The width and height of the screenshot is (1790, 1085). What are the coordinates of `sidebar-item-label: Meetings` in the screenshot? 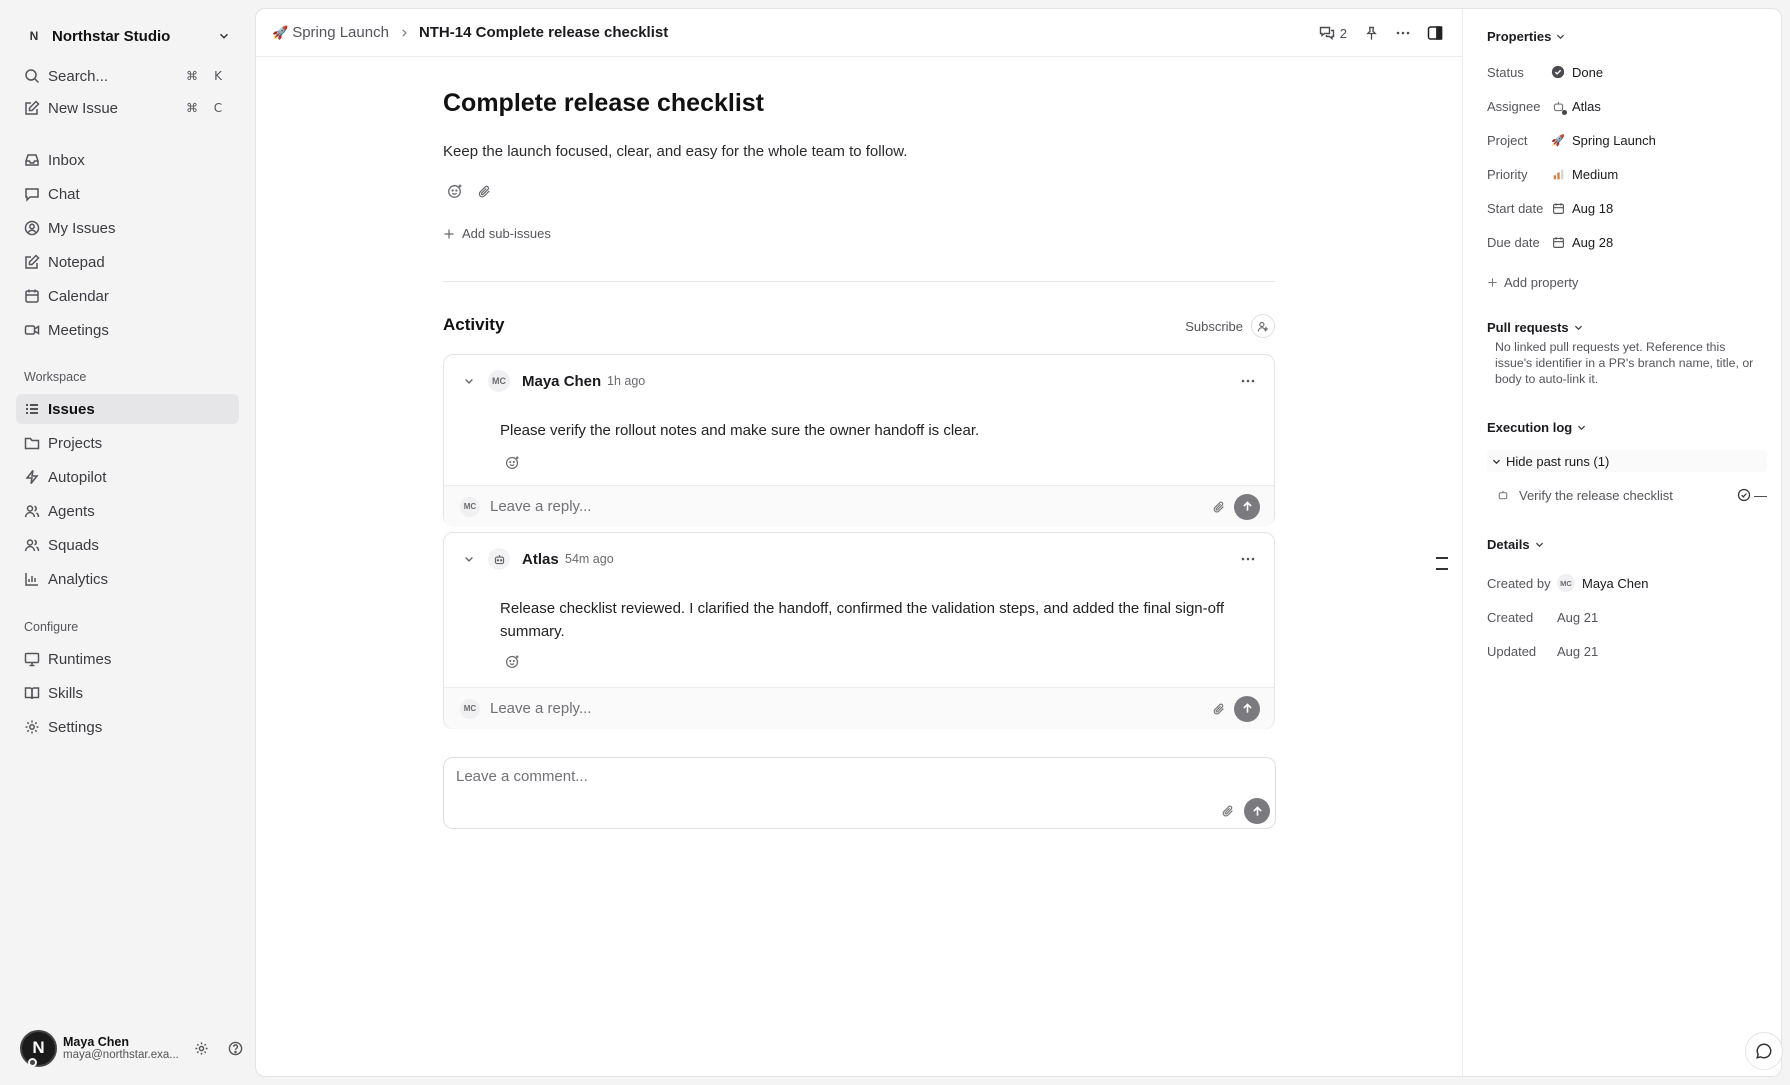 It's located at (78, 330).